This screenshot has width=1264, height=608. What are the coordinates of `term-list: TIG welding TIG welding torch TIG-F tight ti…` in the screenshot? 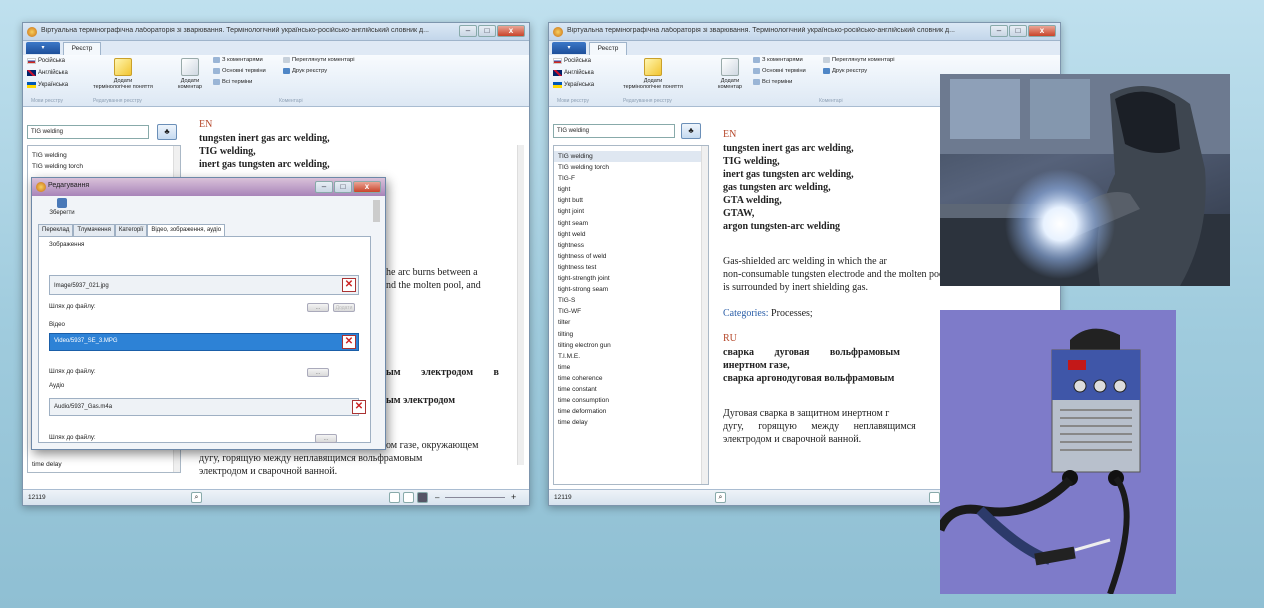 It's located at (631, 315).